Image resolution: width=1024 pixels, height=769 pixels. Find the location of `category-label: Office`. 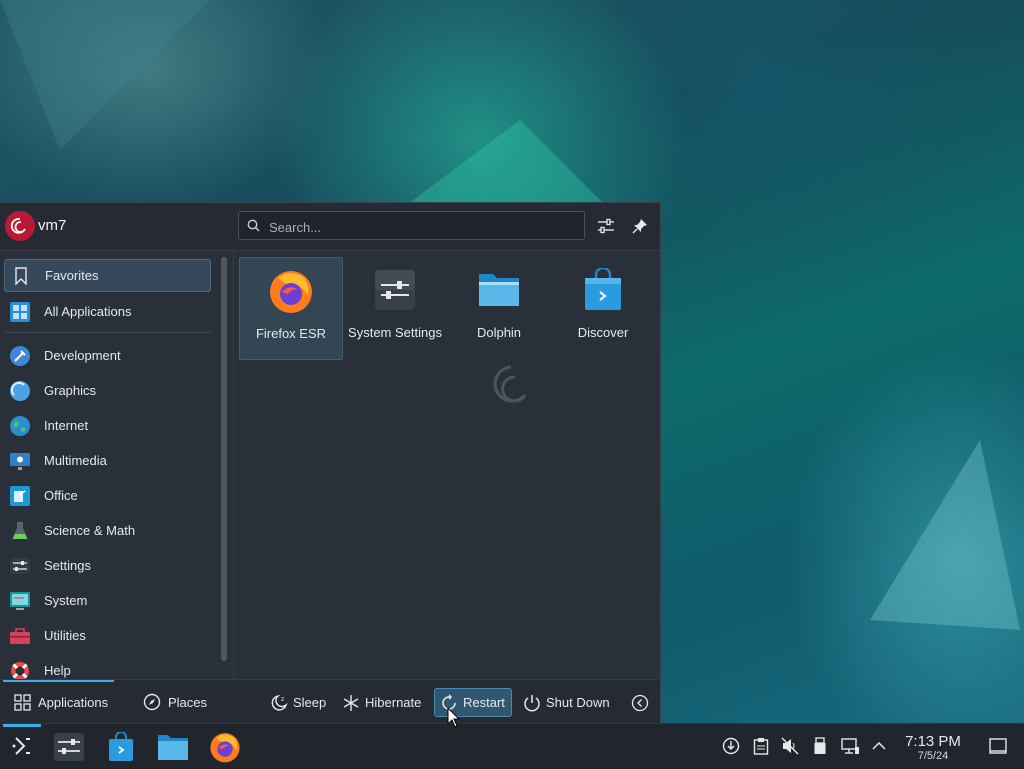

category-label: Office is located at coordinates (61, 495).